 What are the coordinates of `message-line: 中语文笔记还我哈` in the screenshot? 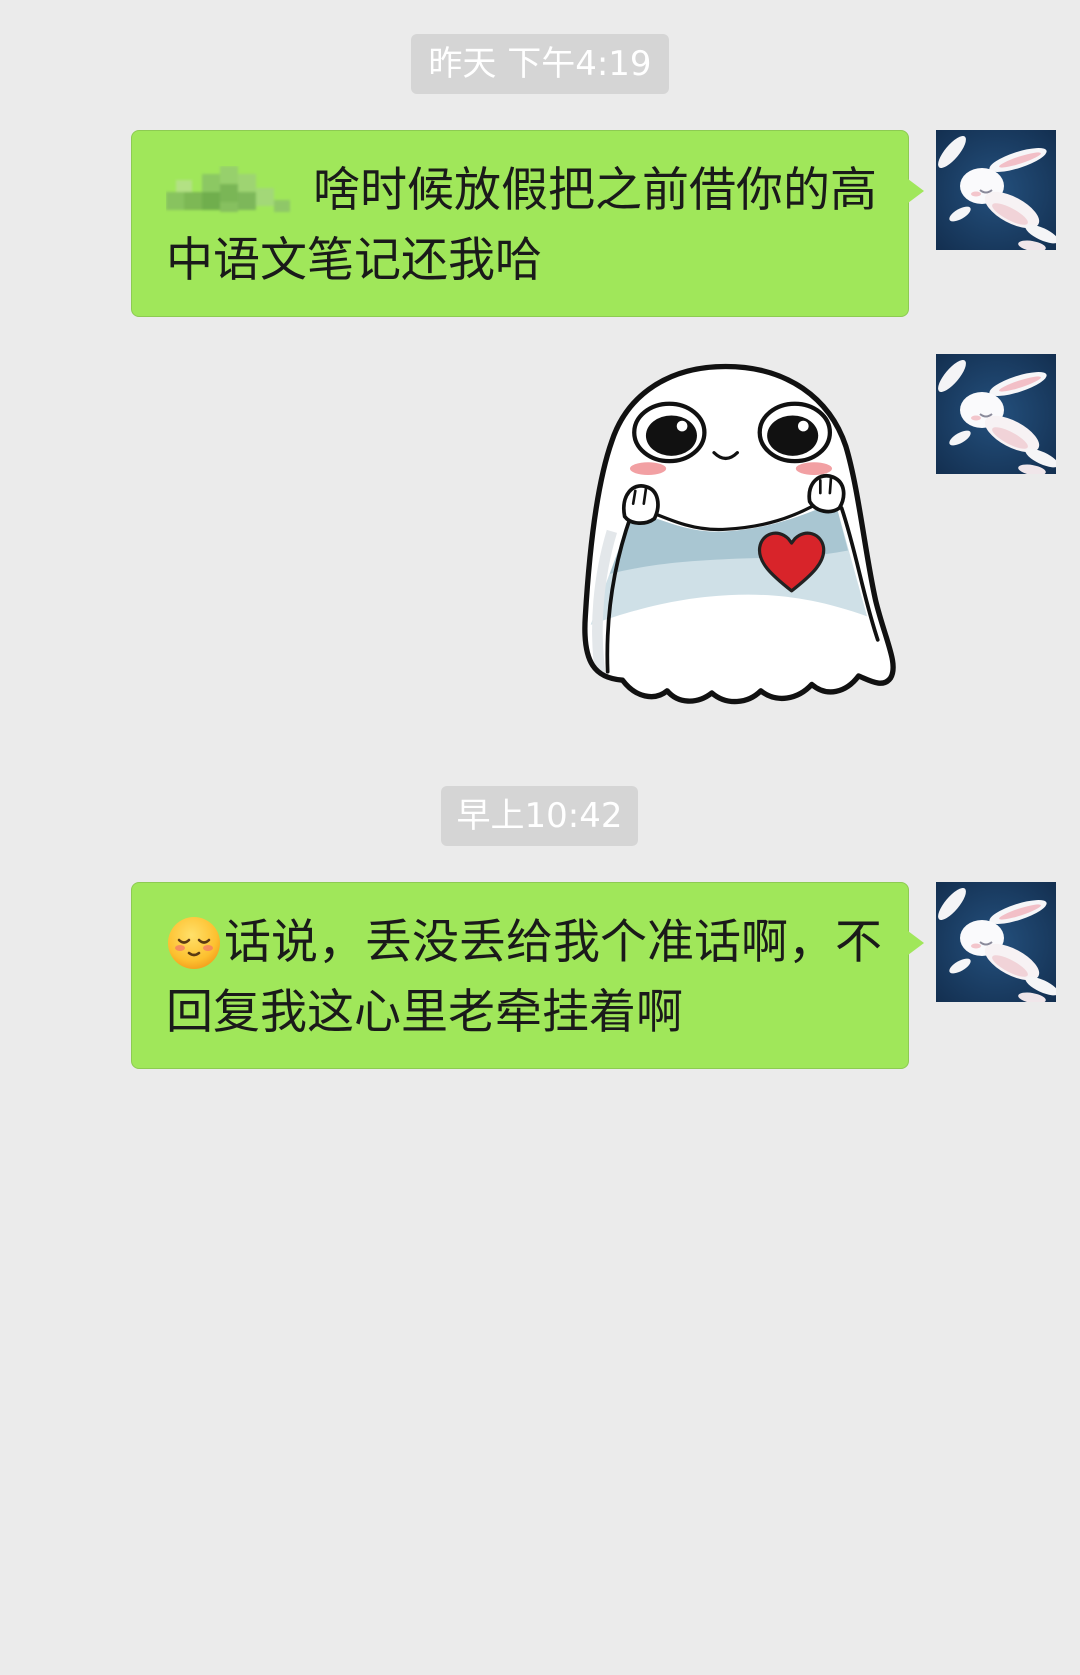 It's located at (527, 261).